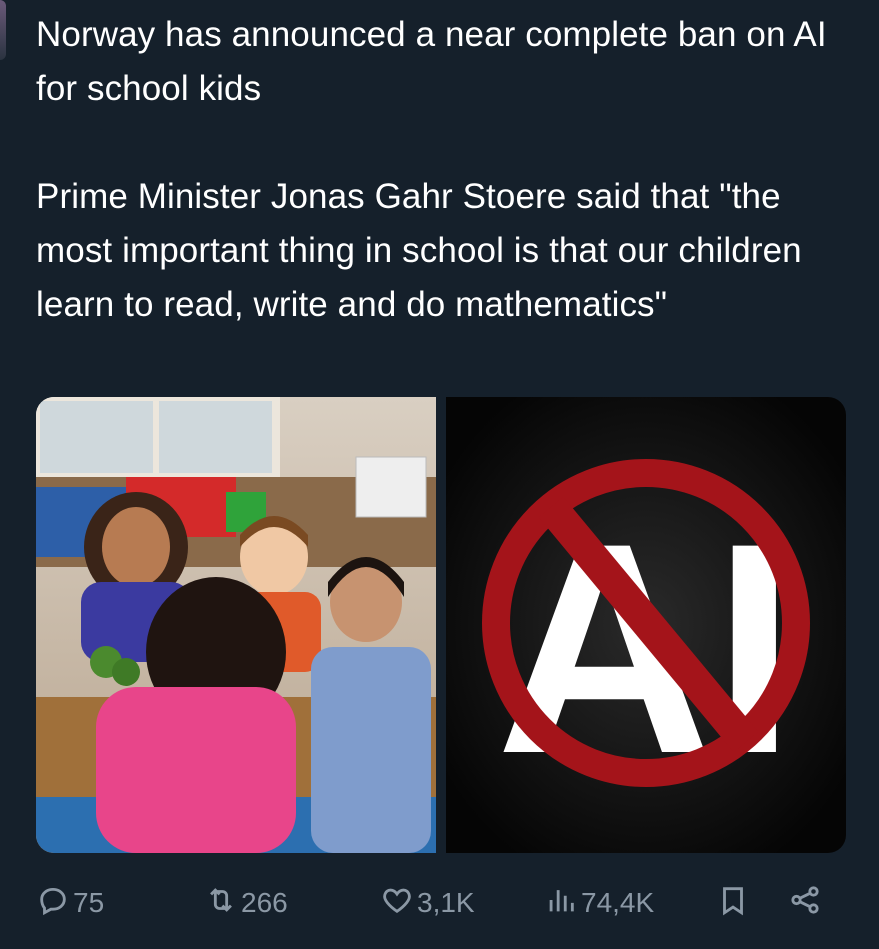 This screenshot has height=949, width=879. I want to click on repost-button: 266, so click(246, 903).